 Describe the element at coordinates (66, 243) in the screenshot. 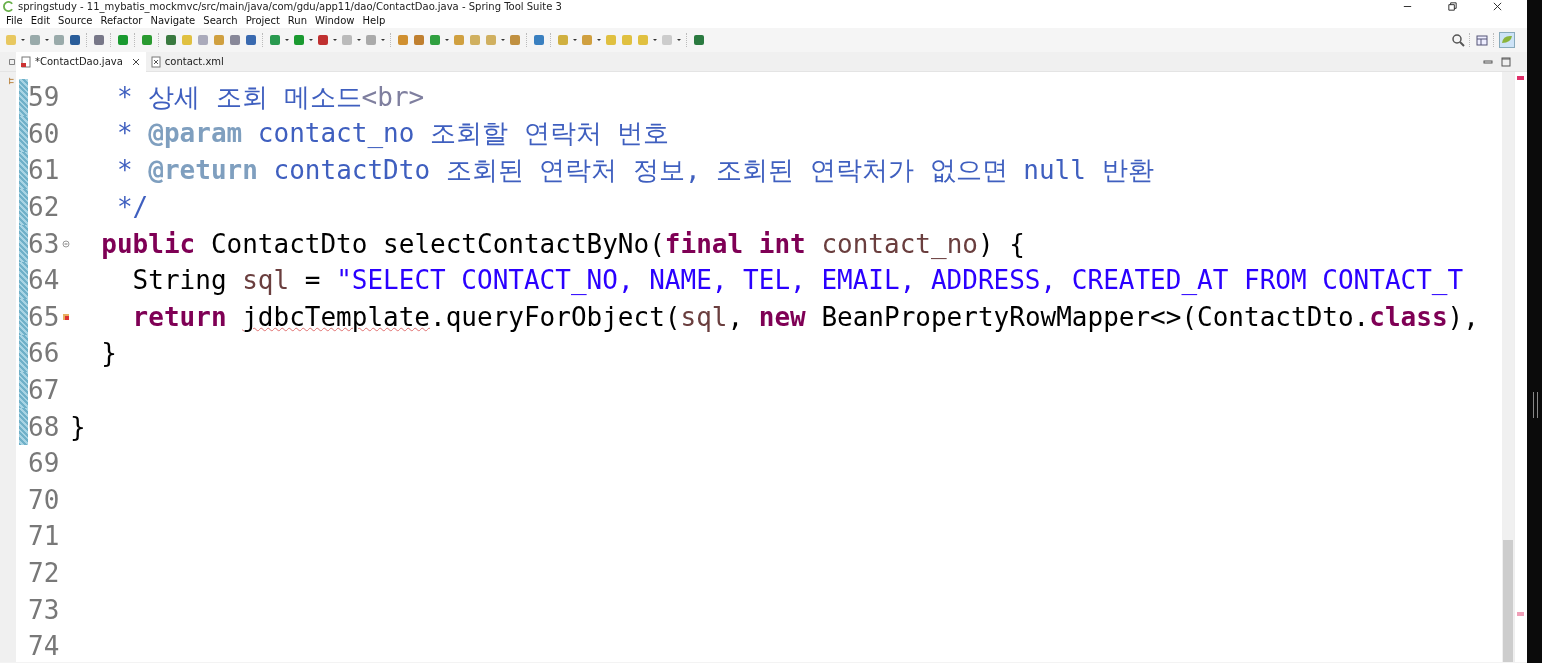

I see `fold-icon` at that location.